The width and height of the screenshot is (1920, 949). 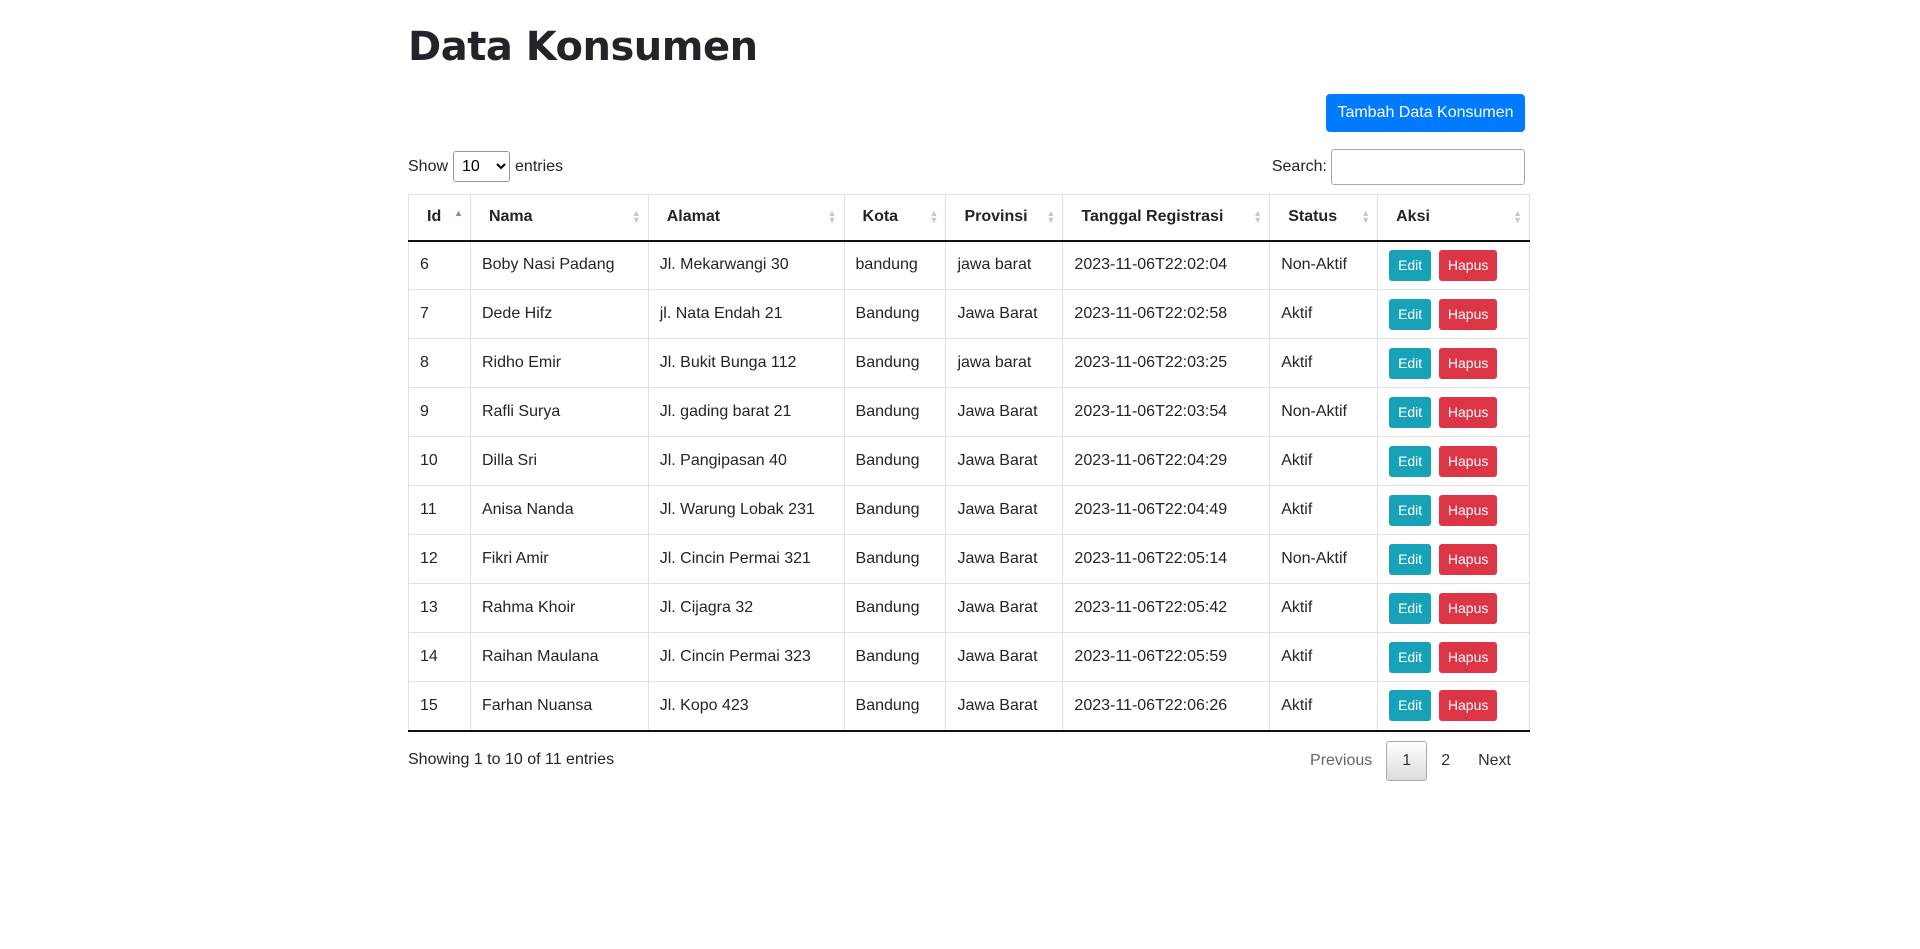 I want to click on column-header-tanggal-registrasi: Tanggal Registrasi ▲ ▼, so click(x=1166, y=218).